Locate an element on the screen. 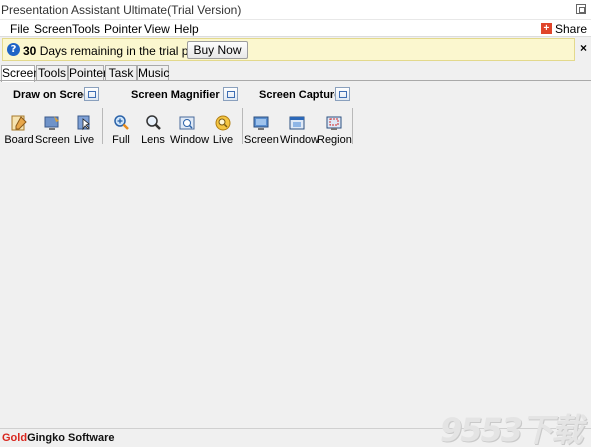 This screenshot has height=447, width=591. window-zoom-icon is located at coordinates (187, 123).